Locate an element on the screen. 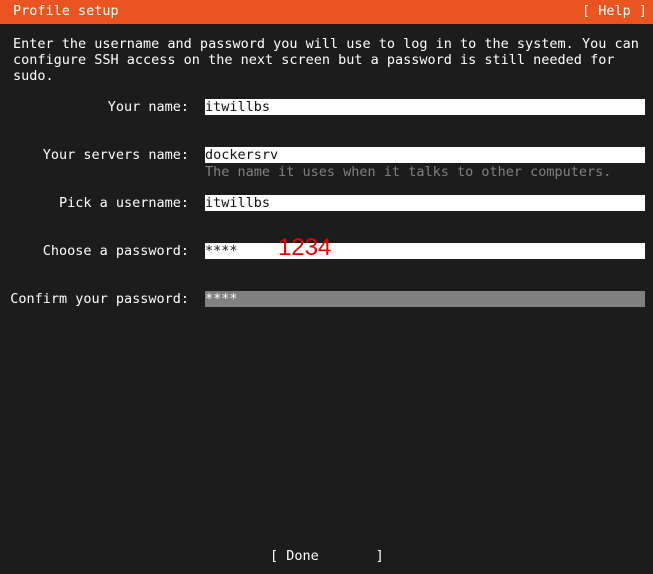  server-name-input: dockersrv is located at coordinates (425, 155).